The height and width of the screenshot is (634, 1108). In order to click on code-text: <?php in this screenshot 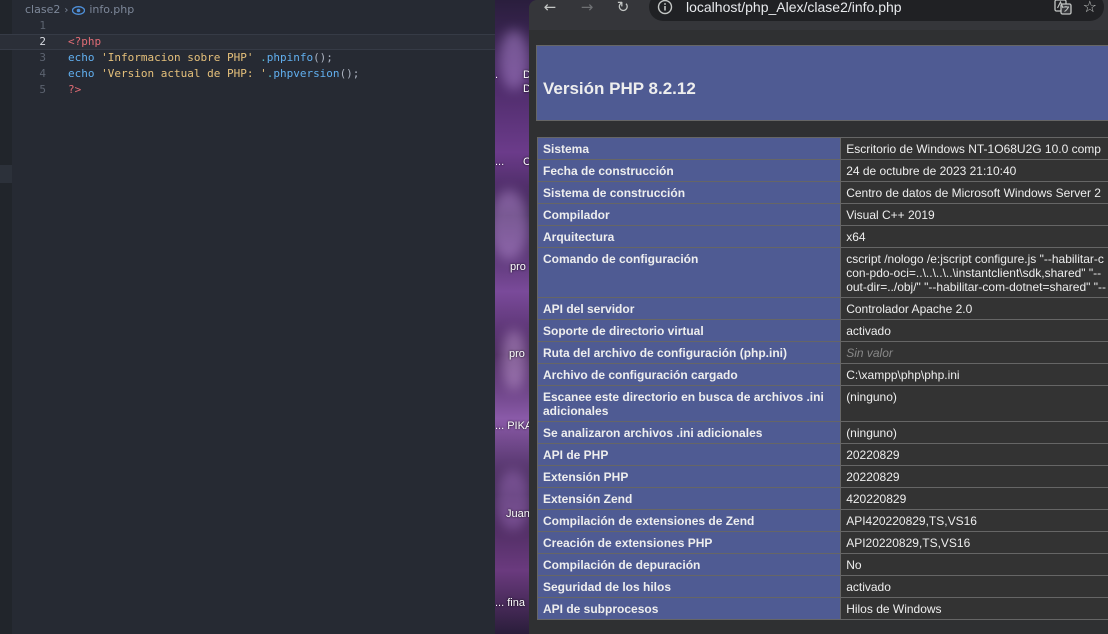, I will do `click(84, 42)`.